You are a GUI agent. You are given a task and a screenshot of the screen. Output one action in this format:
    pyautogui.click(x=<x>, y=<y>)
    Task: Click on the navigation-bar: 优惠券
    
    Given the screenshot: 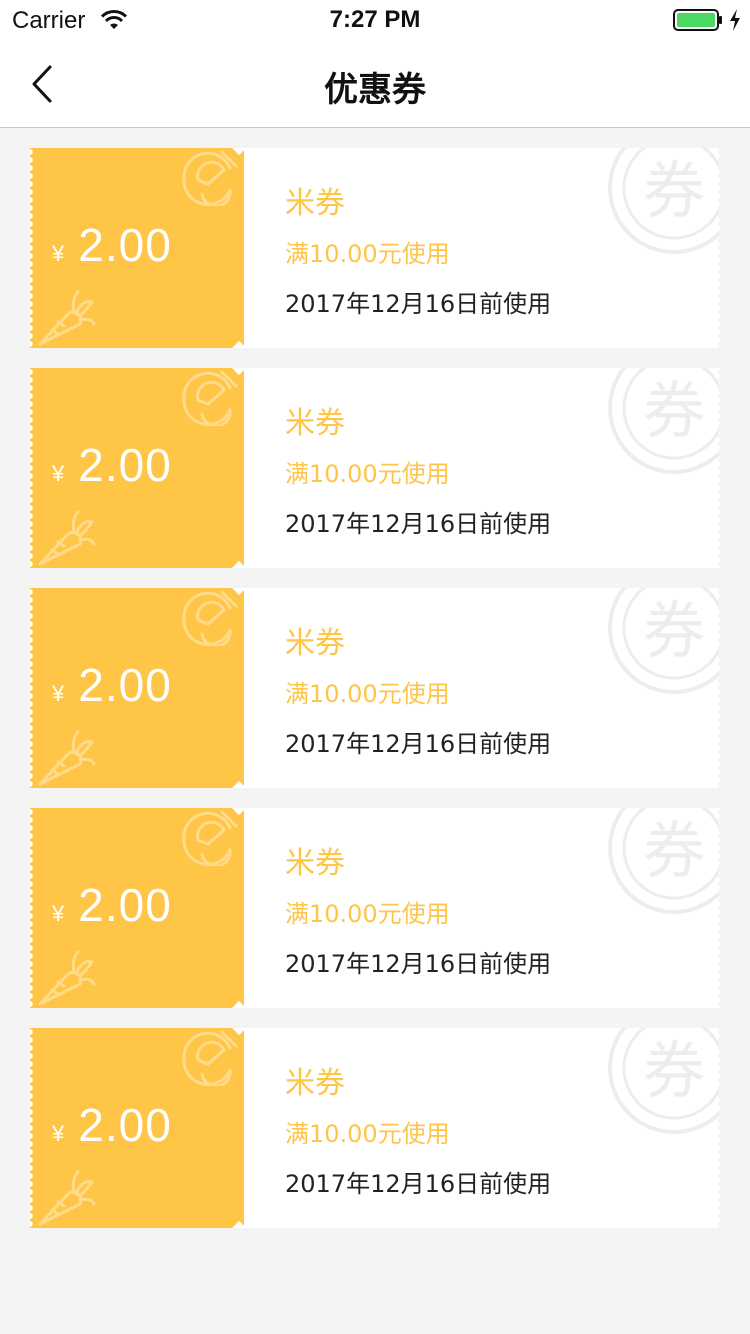 What is the action you would take?
    pyautogui.click(x=375, y=84)
    